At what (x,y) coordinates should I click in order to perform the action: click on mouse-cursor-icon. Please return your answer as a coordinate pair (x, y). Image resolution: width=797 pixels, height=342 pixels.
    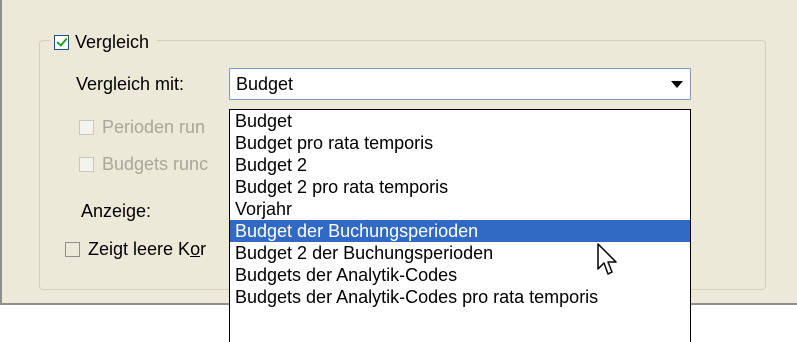
    Looking at the image, I should click on (607, 259).